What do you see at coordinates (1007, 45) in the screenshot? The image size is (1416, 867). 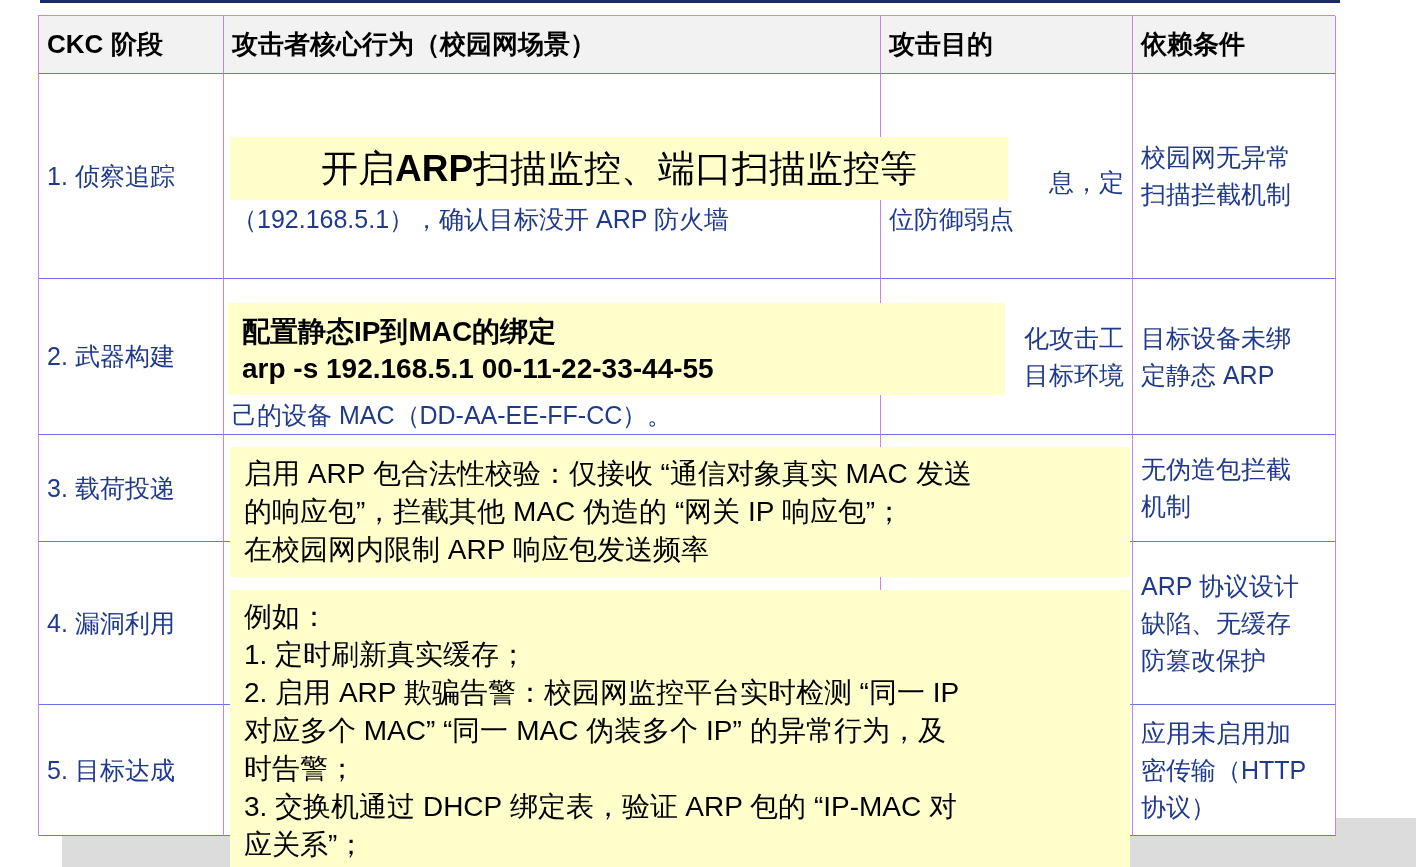 I see `column-header: 攻击目的` at bounding box center [1007, 45].